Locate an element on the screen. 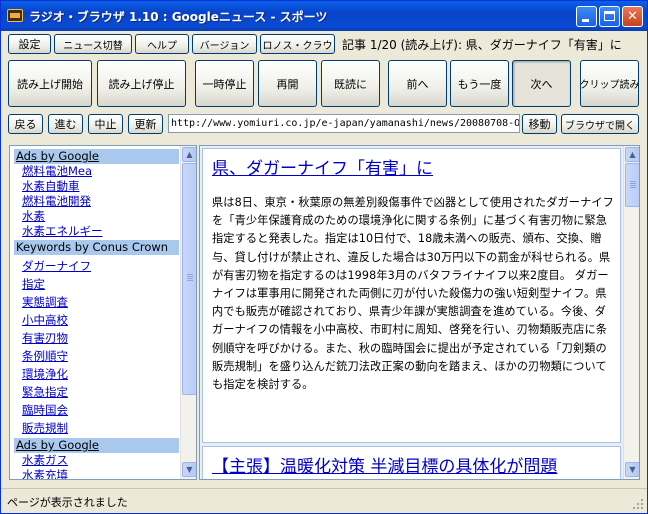 This screenshot has height=514, width=648. keyword-link: 販売規制 is located at coordinates (97, 428).